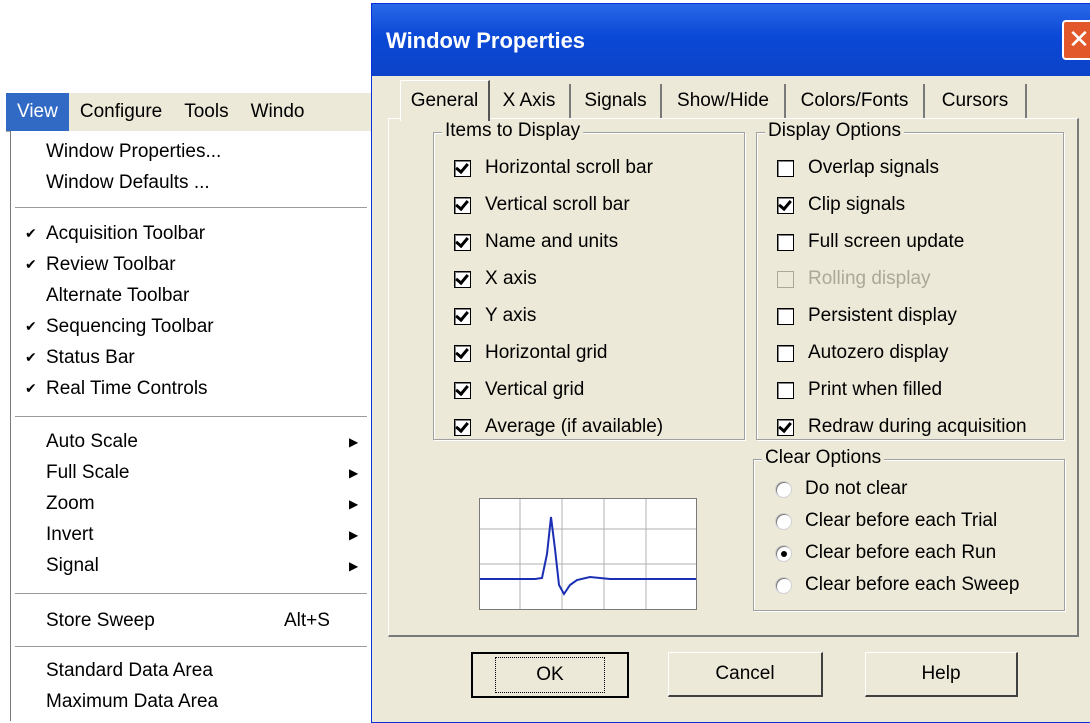  I want to click on menu-item-store-sweep: Store Sweep Alt+S, so click(191, 621).